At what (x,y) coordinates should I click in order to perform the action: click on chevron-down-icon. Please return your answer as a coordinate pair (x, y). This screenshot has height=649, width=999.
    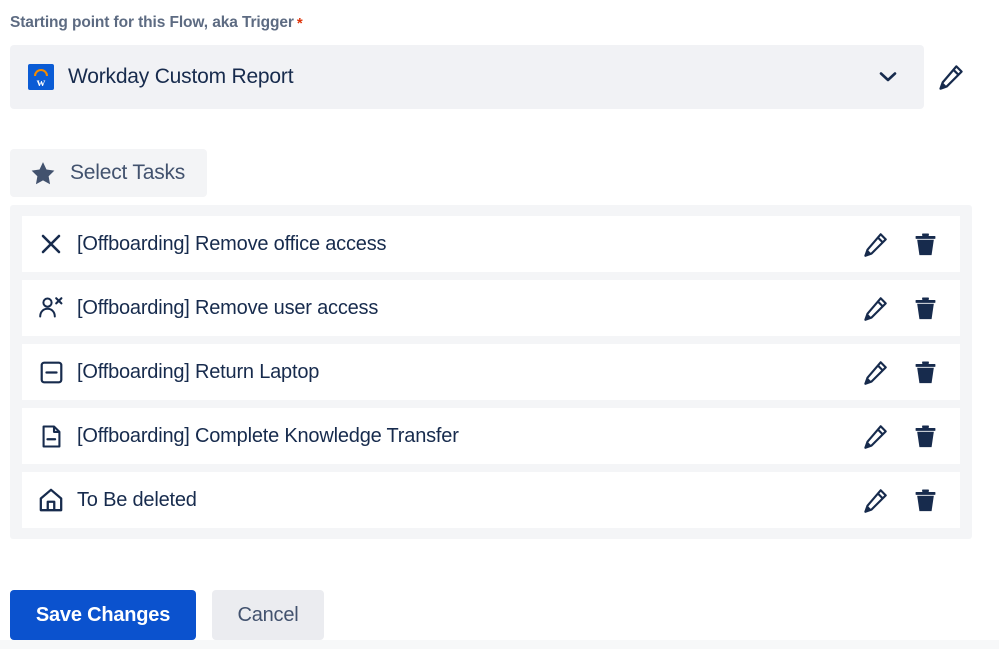
    Looking at the image, I should click on (888, 77).